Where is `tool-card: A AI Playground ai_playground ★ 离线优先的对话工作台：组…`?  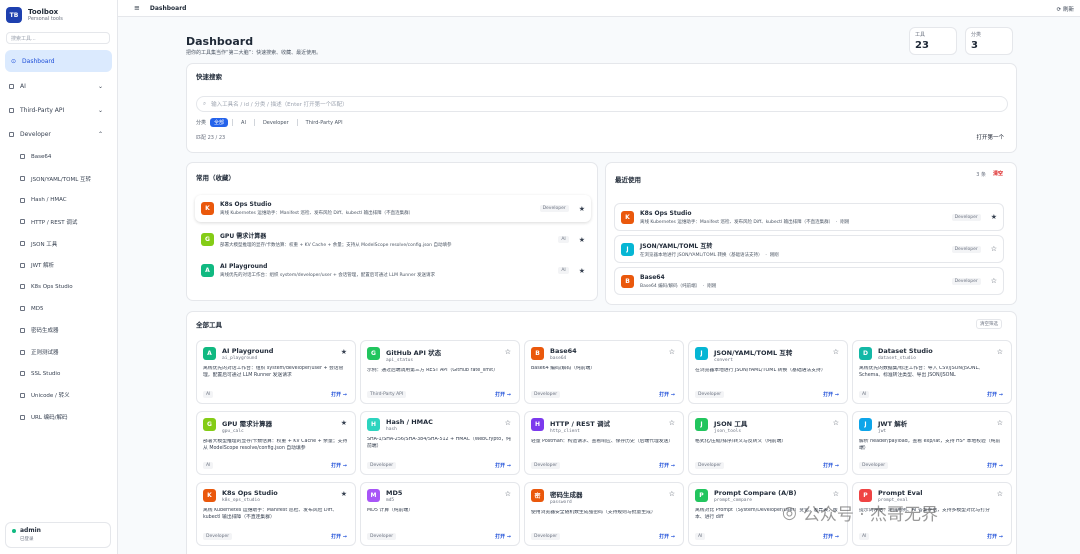 tool-card: A AI Playground ai_playground ★ 离线优先的对话工作台：组… is located at coordinates (276, 372).